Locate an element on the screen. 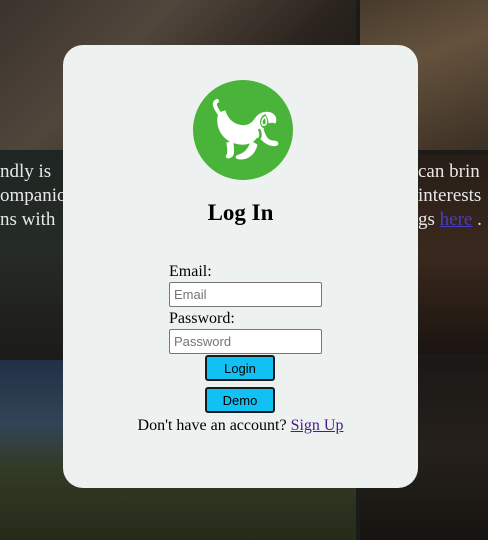 Image resolution: width=488 pixels, height=540 pixels. background-here-link: here is located at coordinates (456, 219).